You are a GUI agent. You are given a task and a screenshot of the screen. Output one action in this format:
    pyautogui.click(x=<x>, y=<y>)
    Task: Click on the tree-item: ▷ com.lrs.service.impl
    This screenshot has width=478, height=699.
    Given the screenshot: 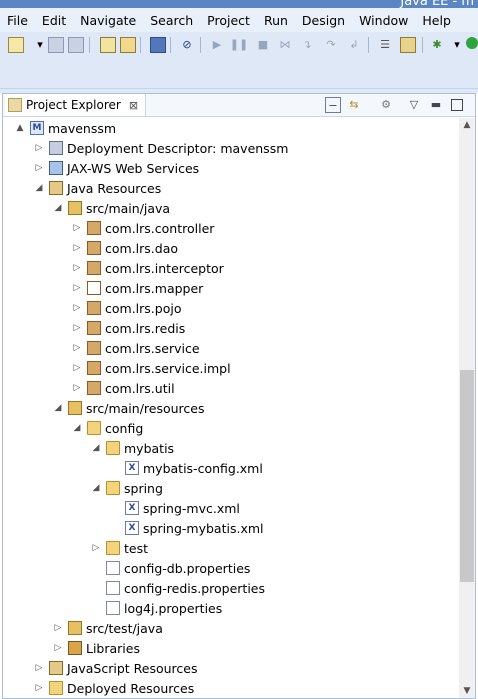 What is the action you would take?
    pyautogui.click(x=151, y=368)
    